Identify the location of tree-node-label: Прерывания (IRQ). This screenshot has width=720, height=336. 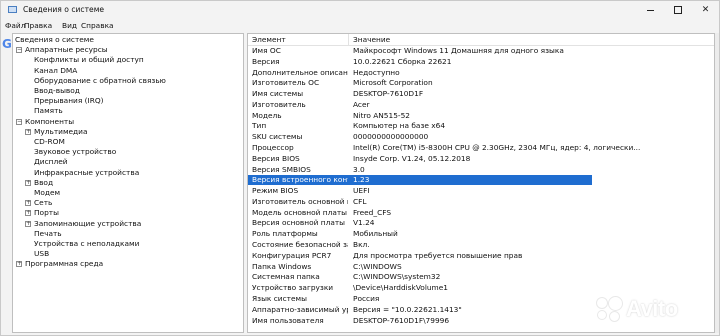
(69, 101).